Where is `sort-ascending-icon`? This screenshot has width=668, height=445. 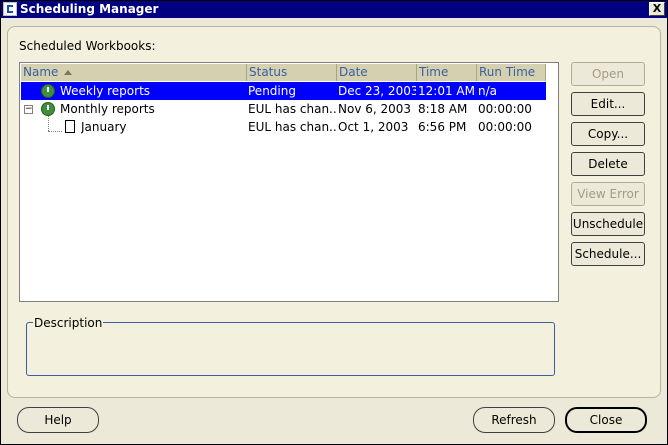 sort-ascending-icon is located at coordinates (68, 72).